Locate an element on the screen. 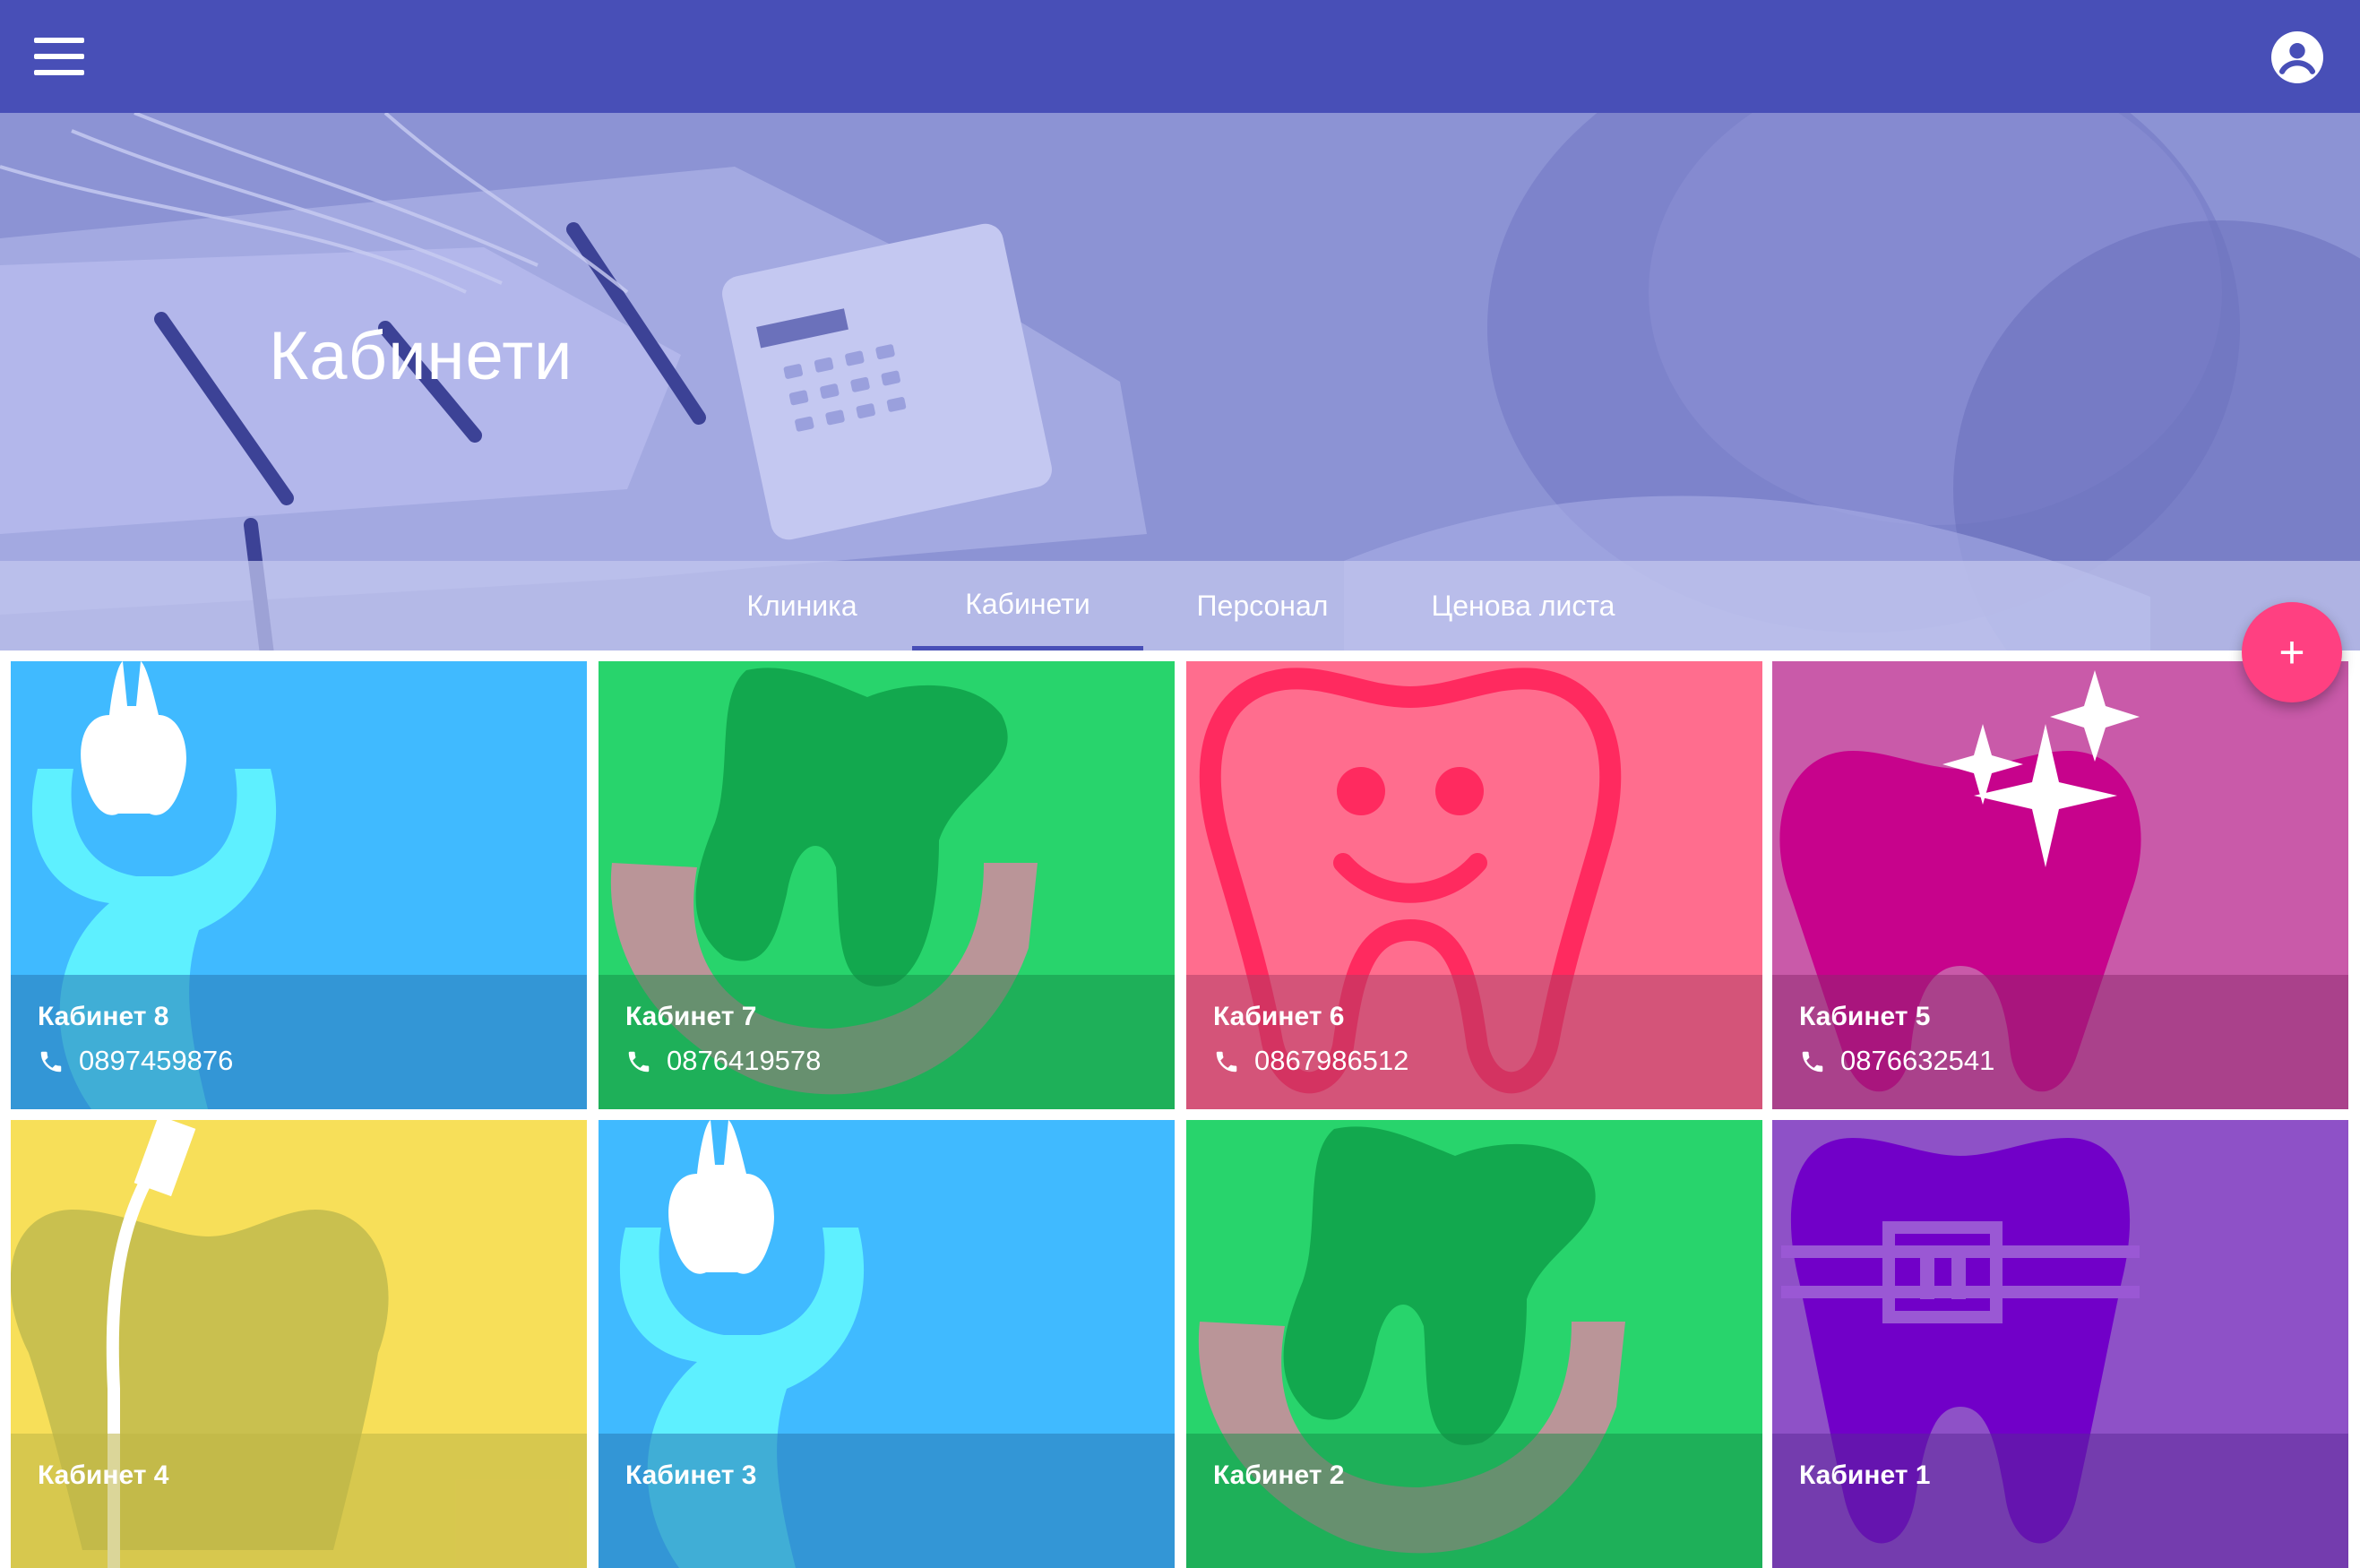 The image size is (2360, 1568). room-name: Кабинет 6 is located at coordinates (1279, 1016).